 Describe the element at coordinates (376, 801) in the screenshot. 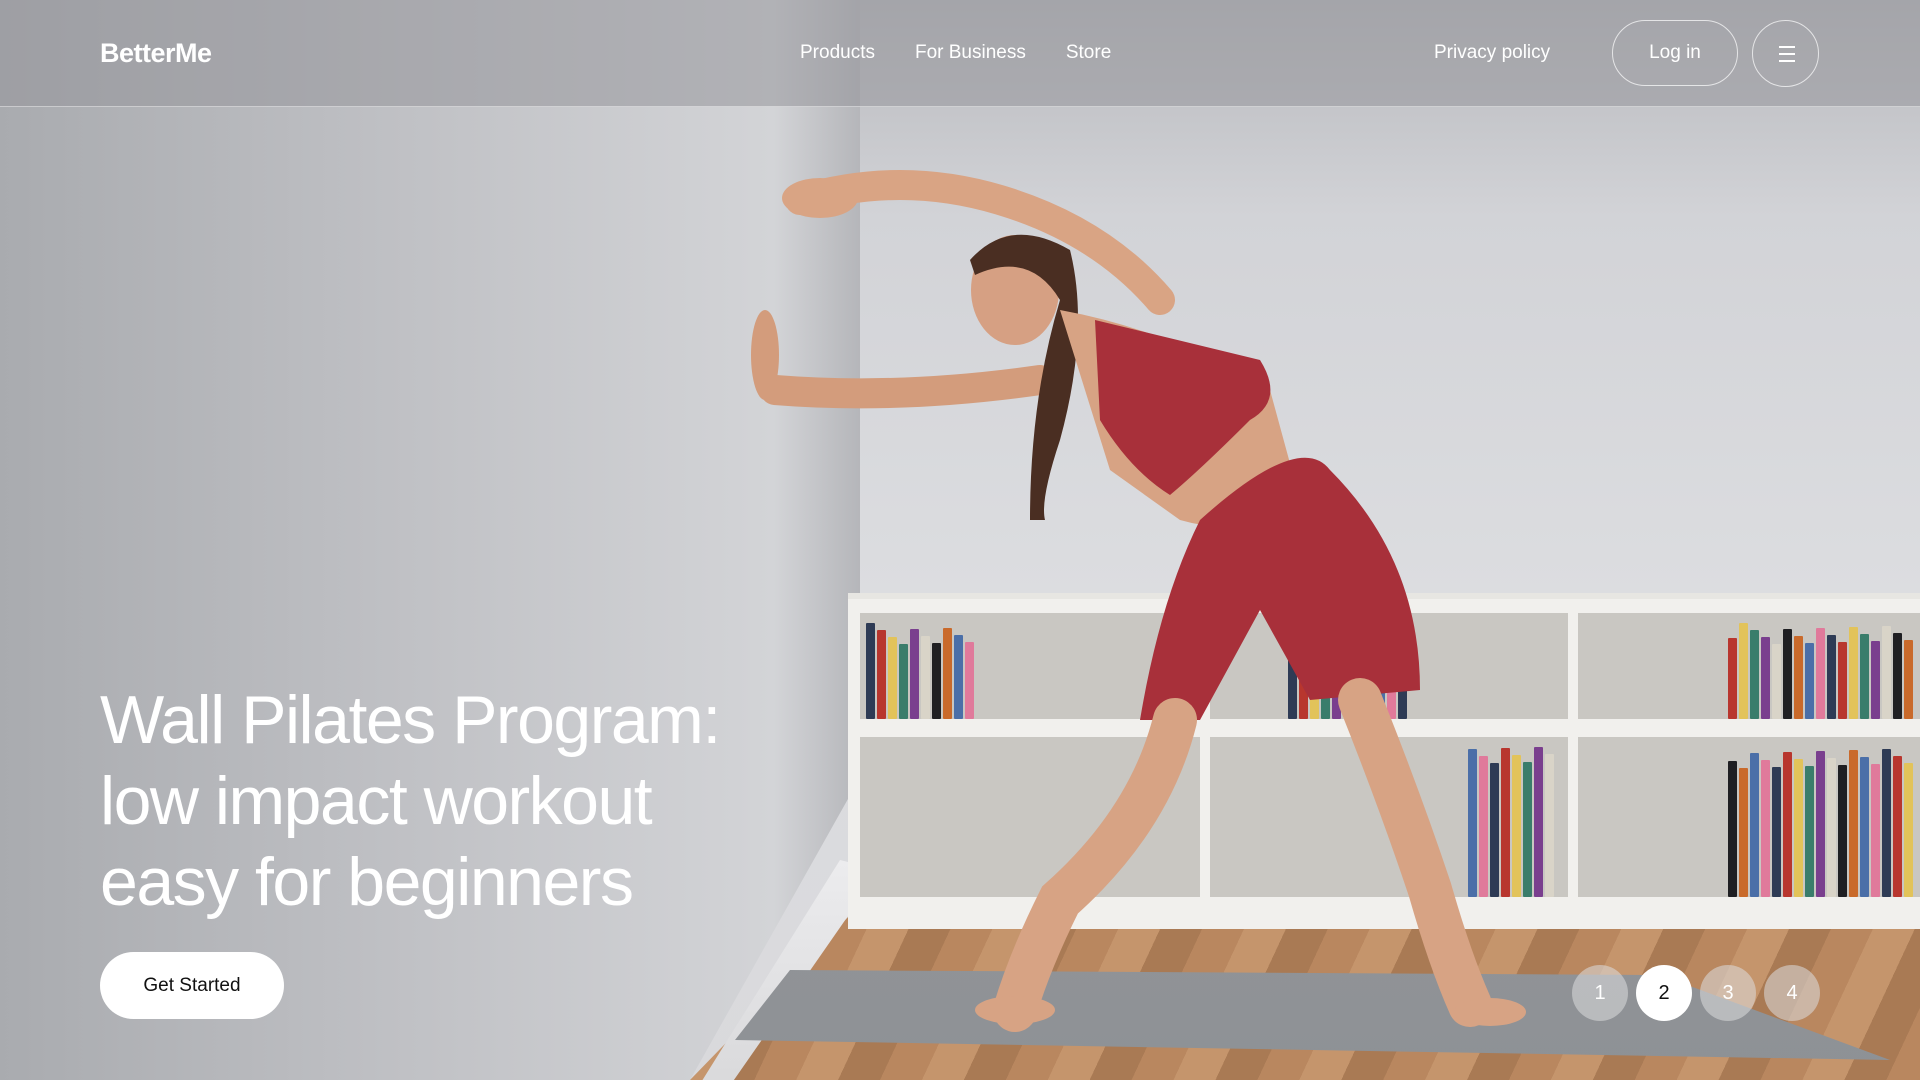

I see `hero-headline-line: low impact workout` at that location.